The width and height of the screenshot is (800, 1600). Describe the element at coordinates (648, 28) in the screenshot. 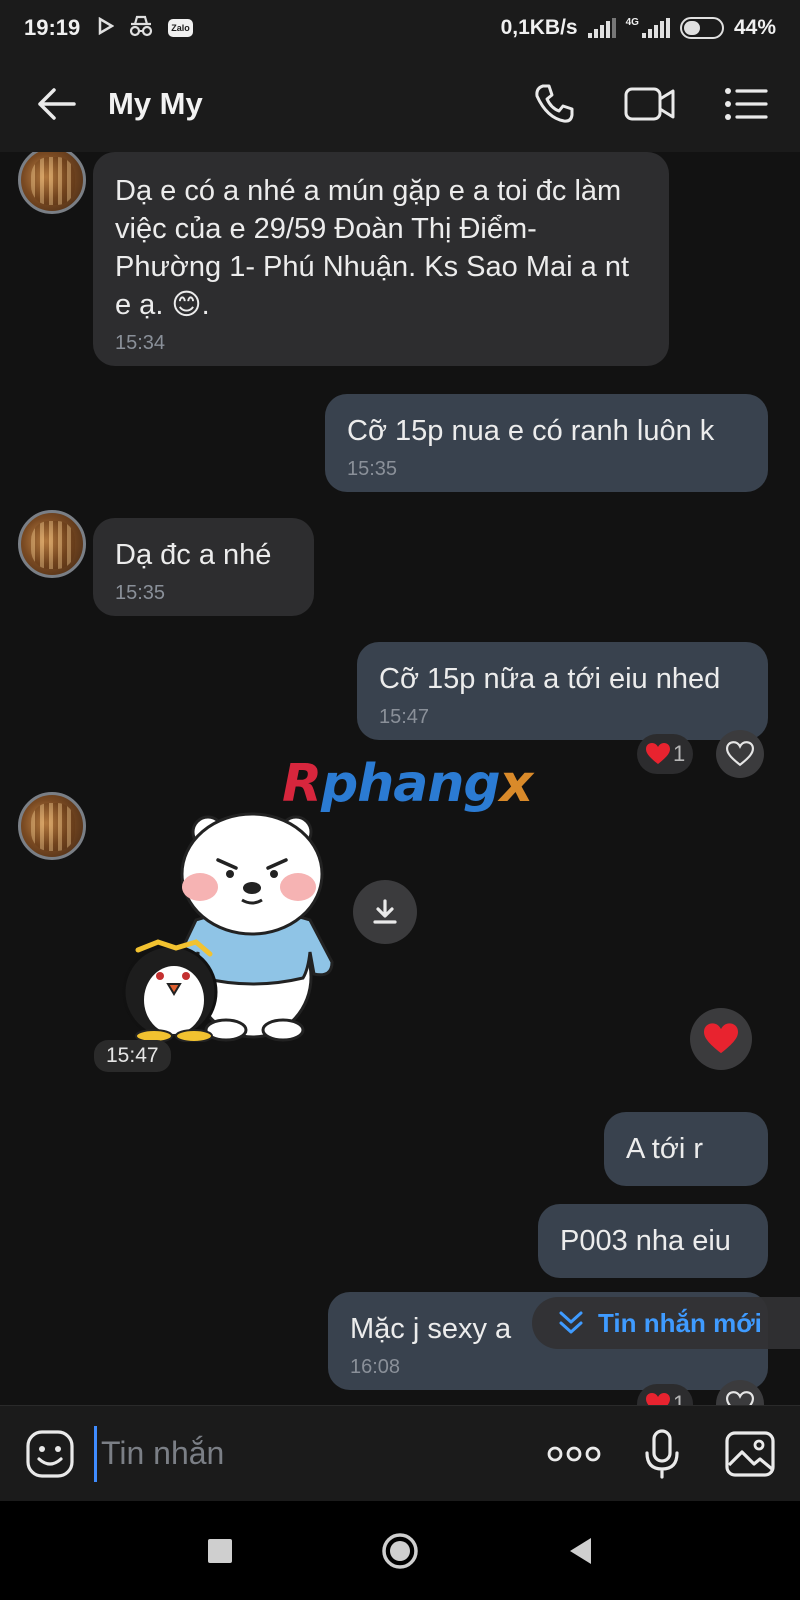

I see `signal-4g-icon: 4G` at that location.